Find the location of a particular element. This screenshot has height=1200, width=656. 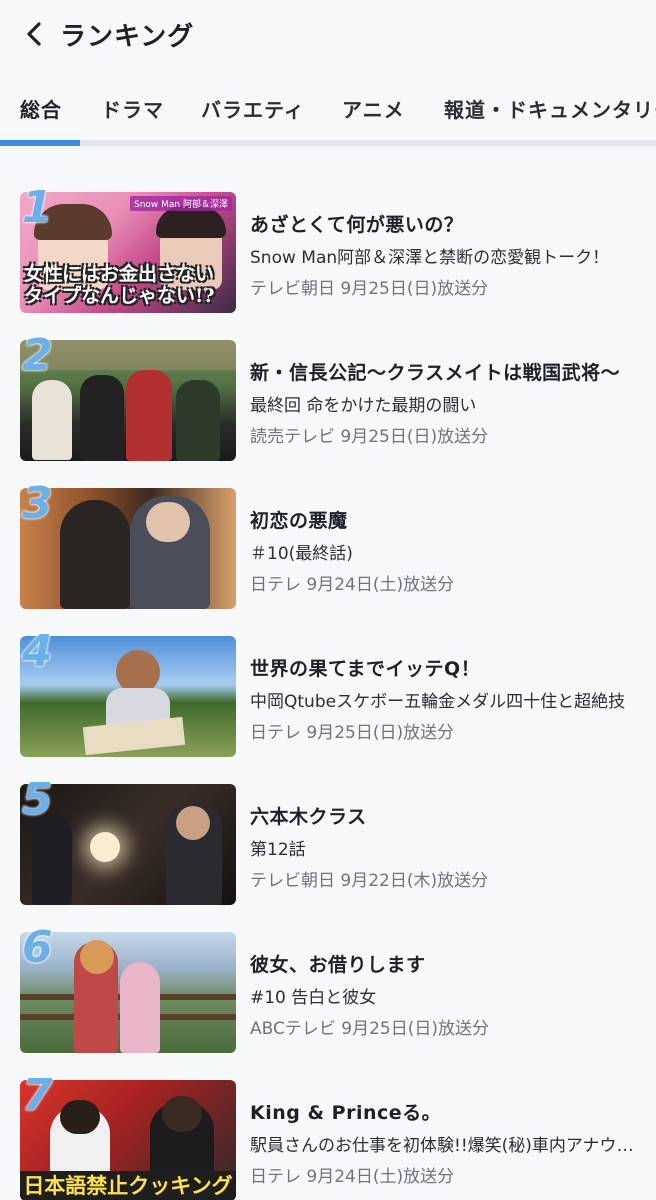

tab-drama: ドラマ is located at coordinates (132, 108).